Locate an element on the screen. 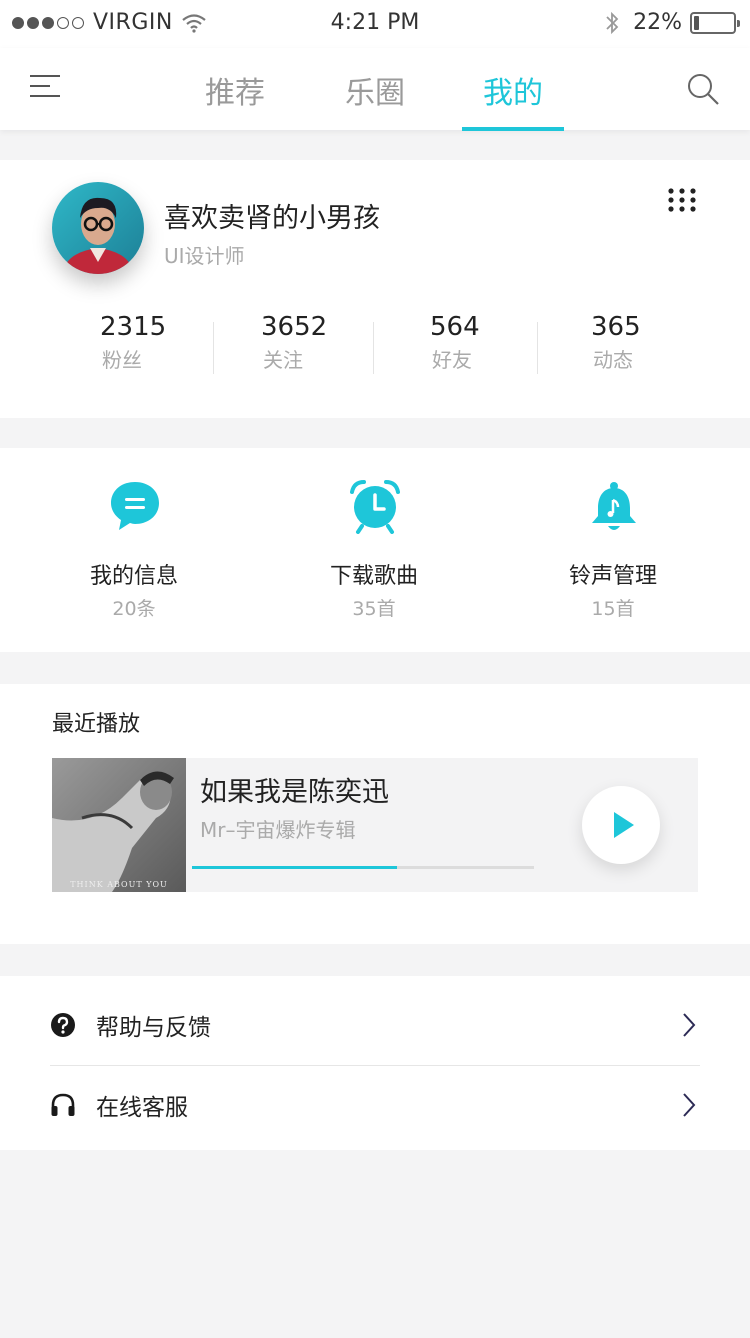  stat-fans: 2315 粉丝 is located at coordinates (133, 342).